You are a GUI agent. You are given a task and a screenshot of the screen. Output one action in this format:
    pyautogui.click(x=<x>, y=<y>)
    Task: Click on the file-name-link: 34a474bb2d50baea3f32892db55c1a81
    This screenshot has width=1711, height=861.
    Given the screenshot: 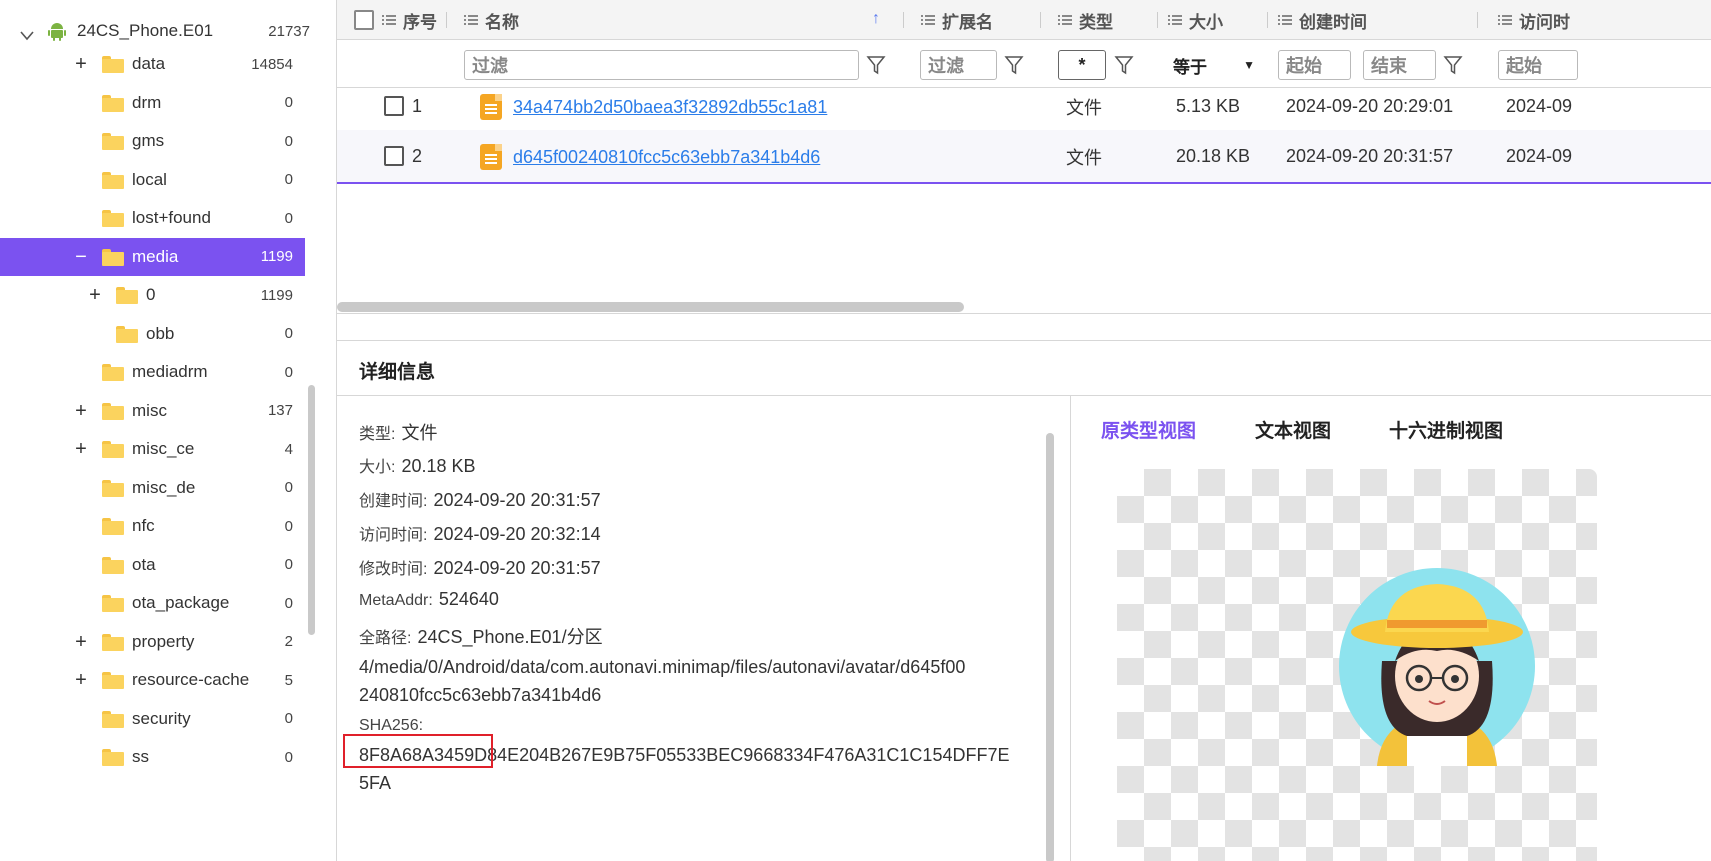 What is the action you would take?
    pyautogui.click(x=670, y=107)
    